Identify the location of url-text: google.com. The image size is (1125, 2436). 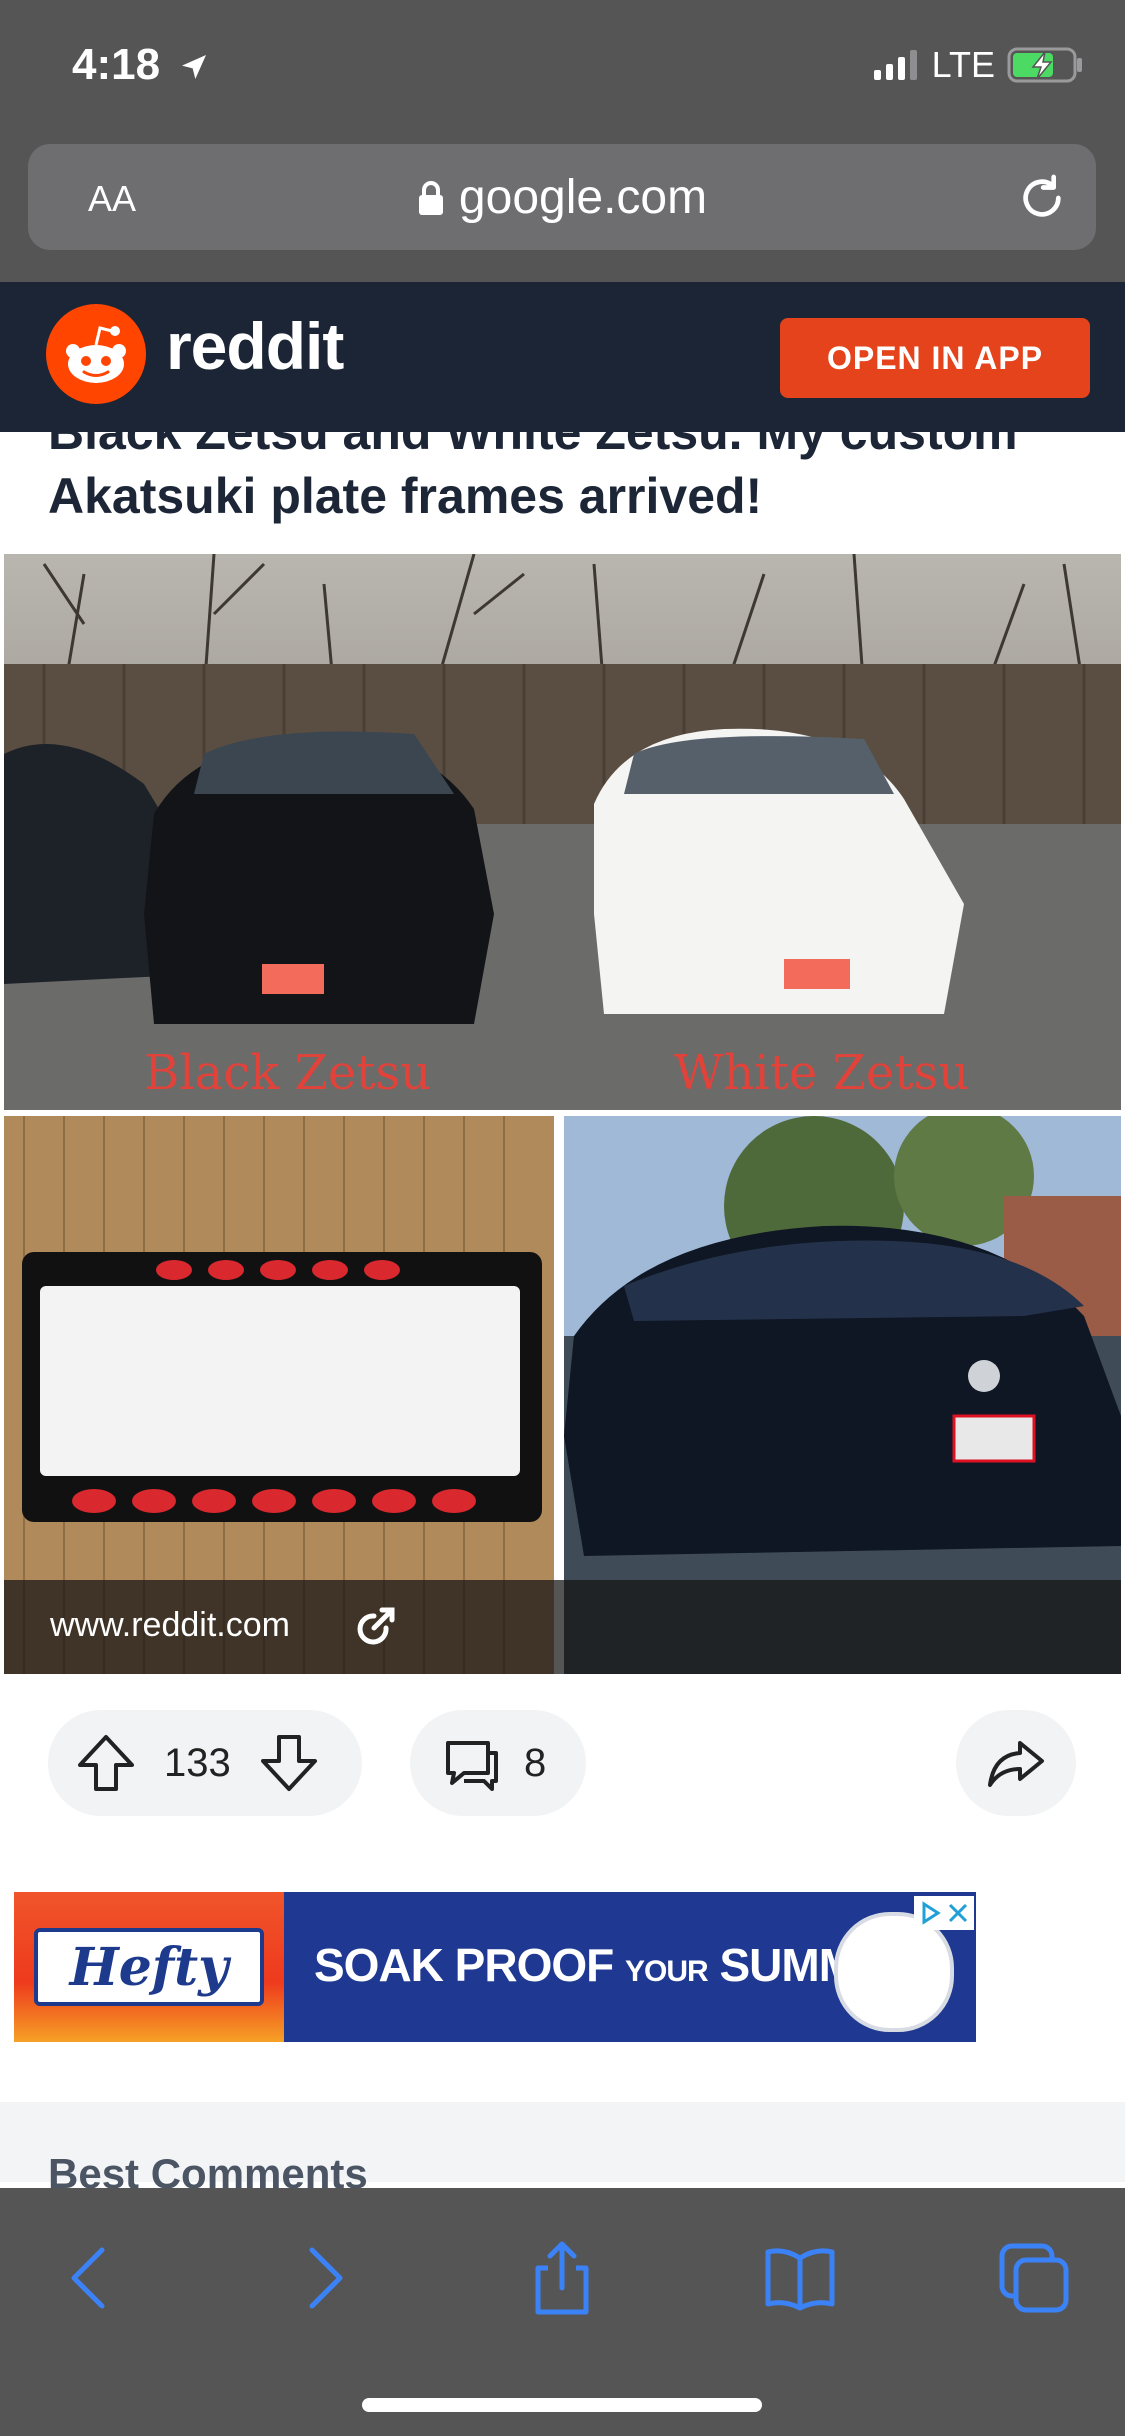
(583, 197).